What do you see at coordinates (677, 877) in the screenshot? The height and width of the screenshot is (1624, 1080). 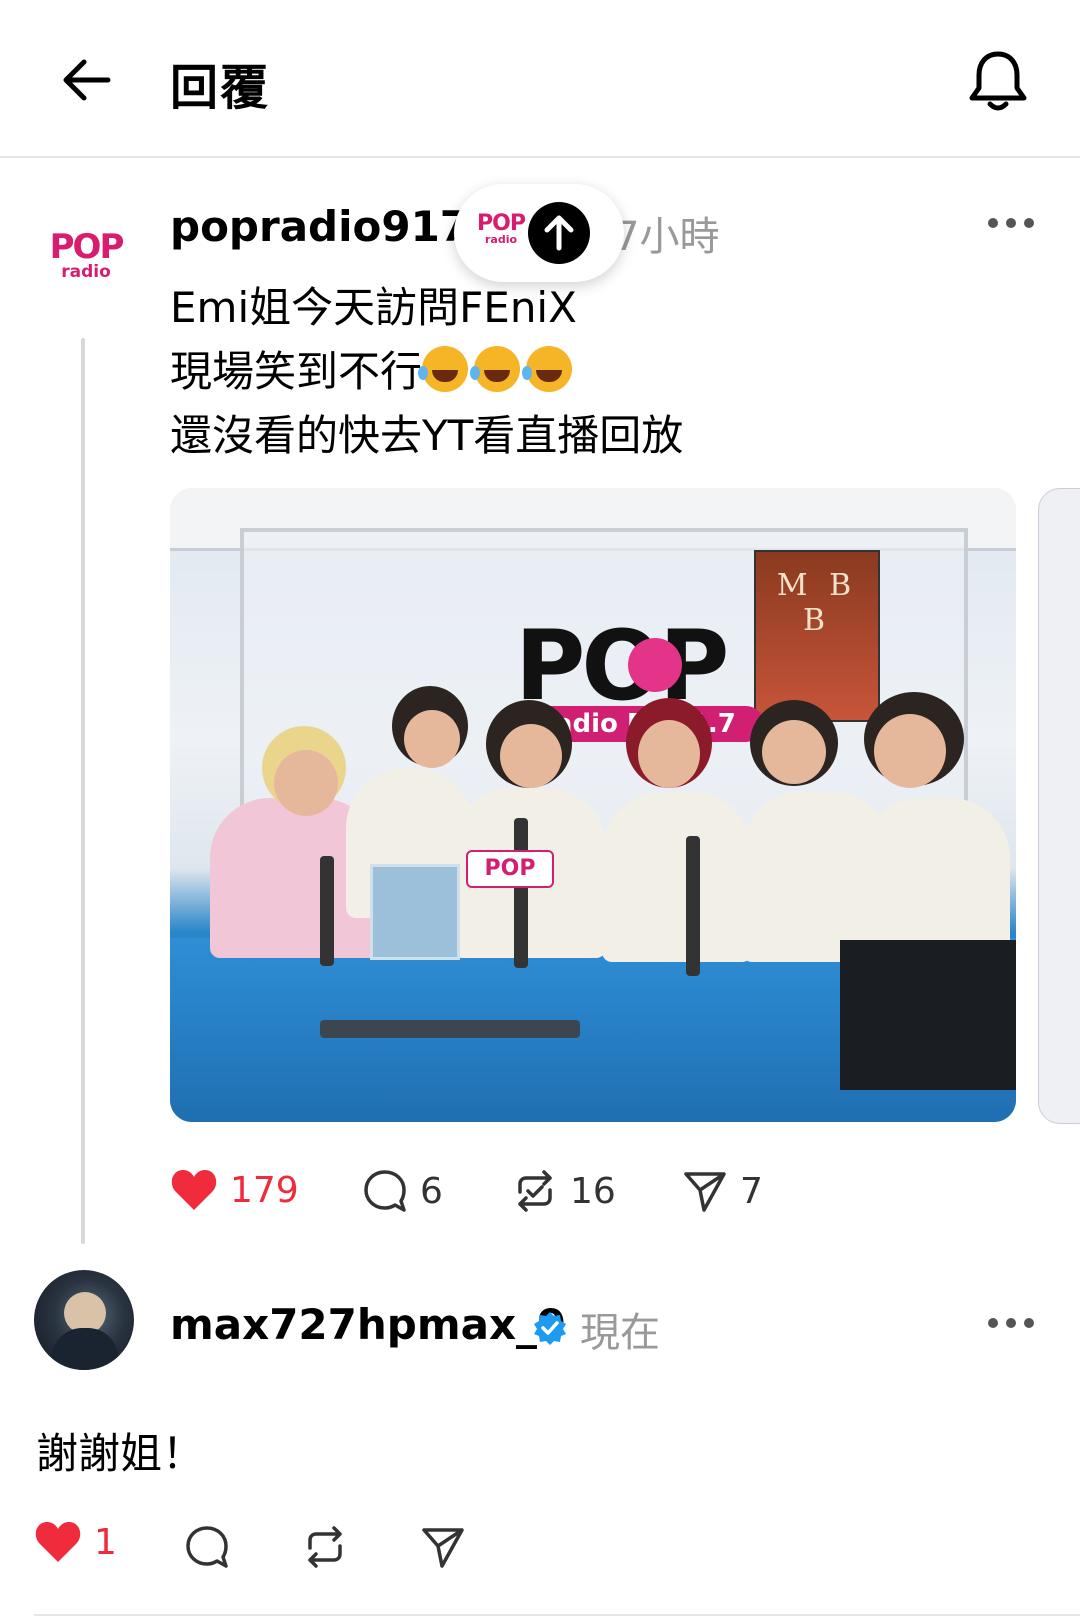 I see `image-person` at bounding box center [677, 877].